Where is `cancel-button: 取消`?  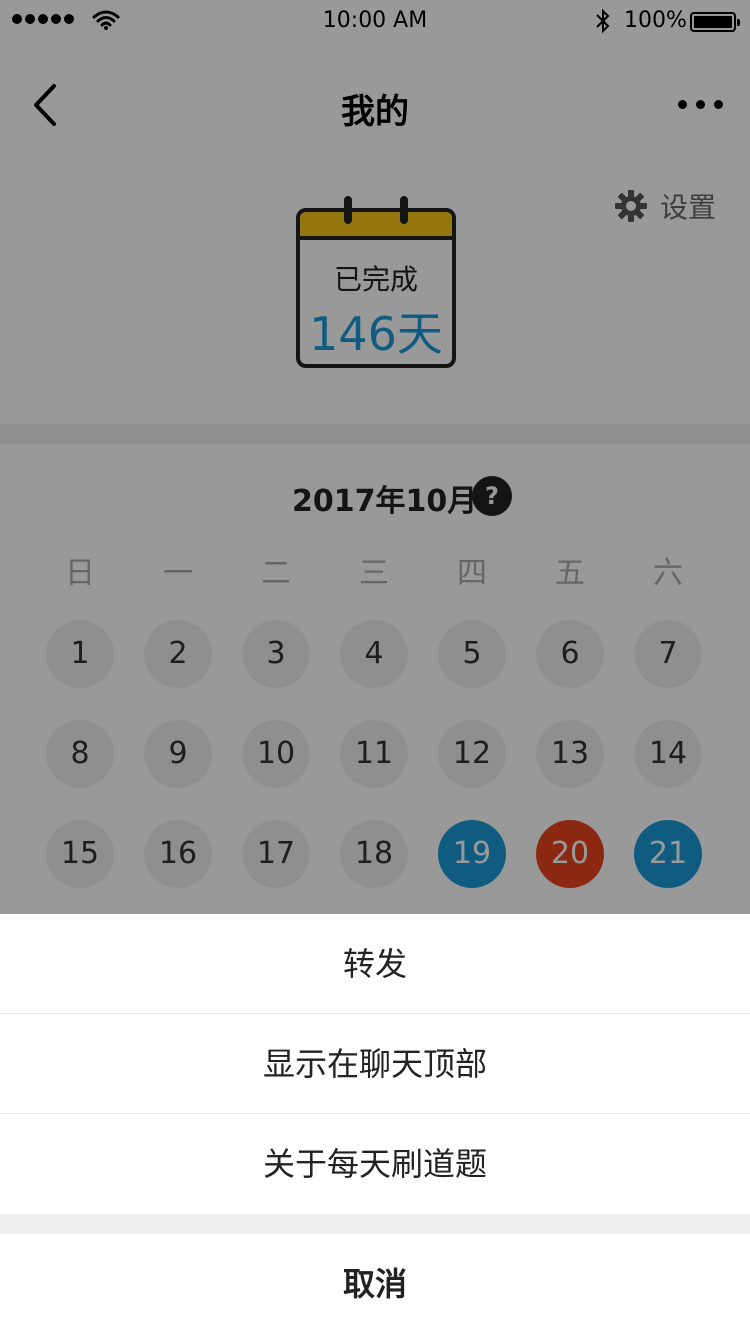
cancel-button: 取消 is located at coordinates (375, 1284).